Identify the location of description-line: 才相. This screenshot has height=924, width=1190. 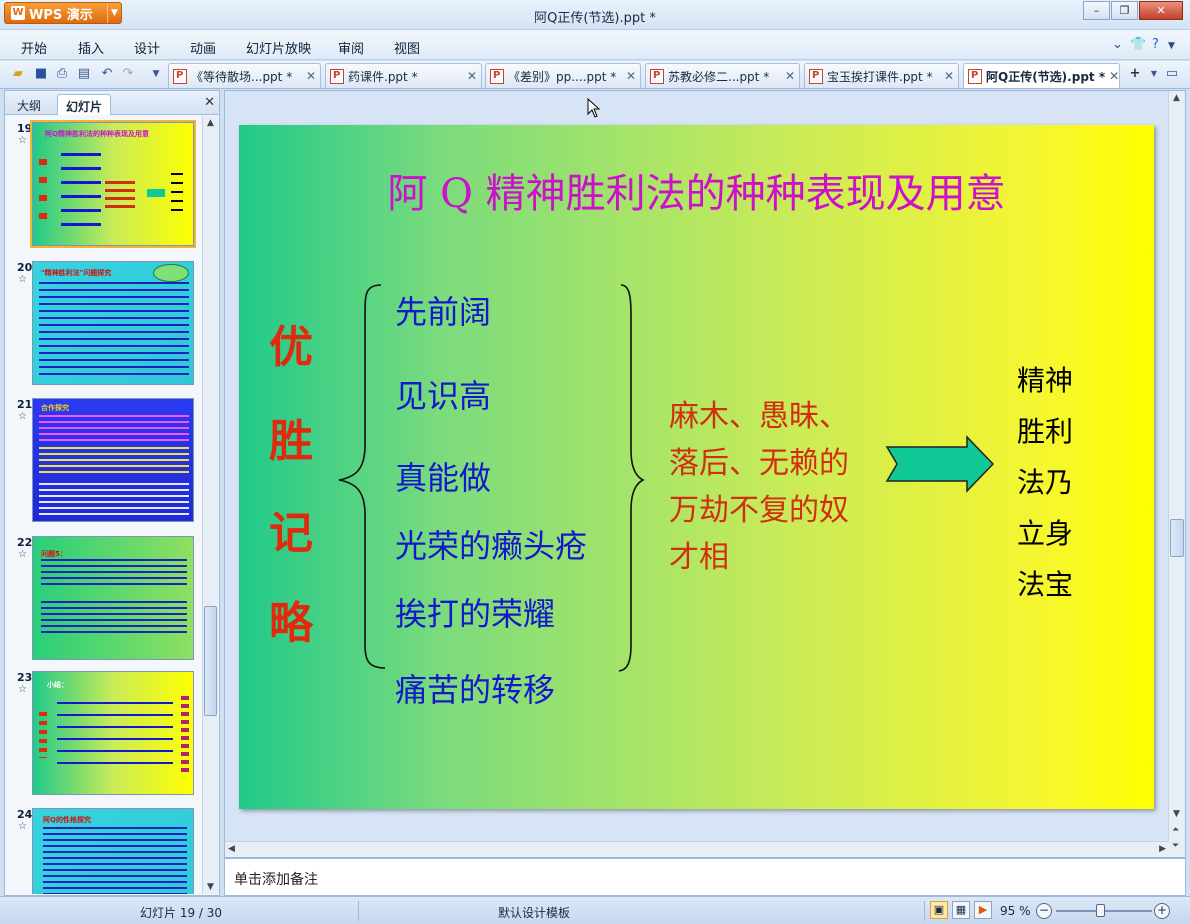
(699, 557).